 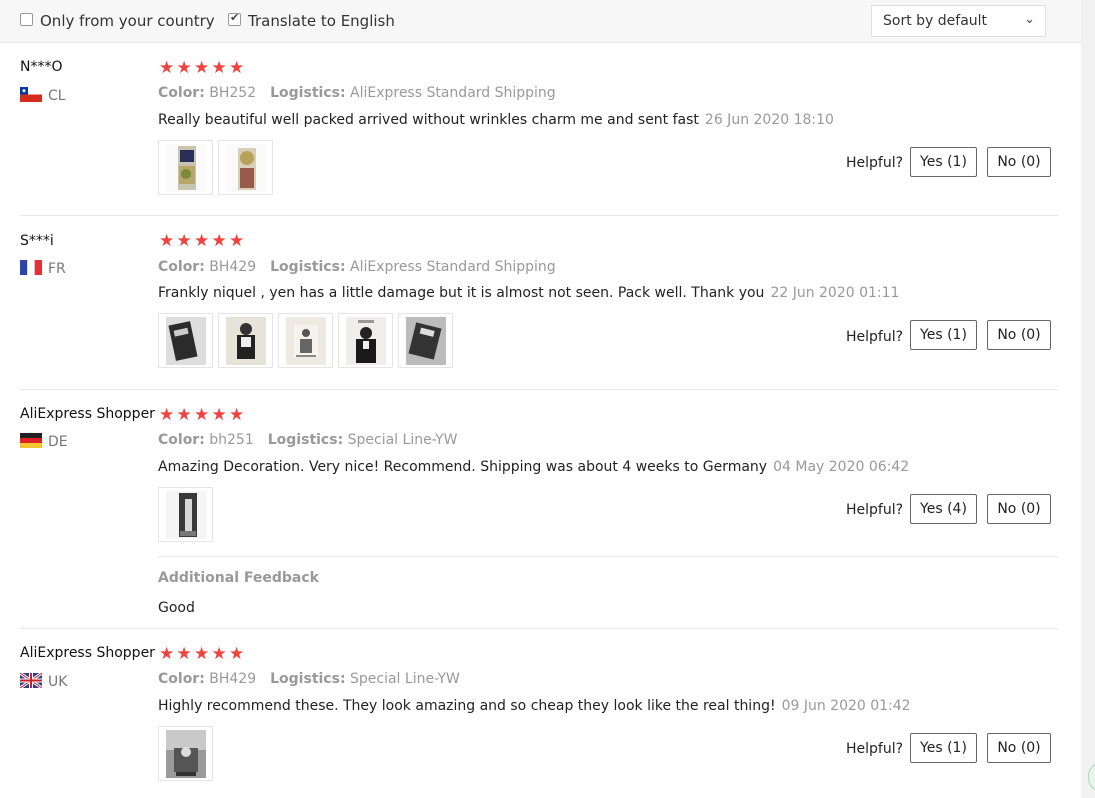 What do you see at coordinates (57, 269) in the screenshot?
I see `country-code: FR` at bounding box center [57, 269].